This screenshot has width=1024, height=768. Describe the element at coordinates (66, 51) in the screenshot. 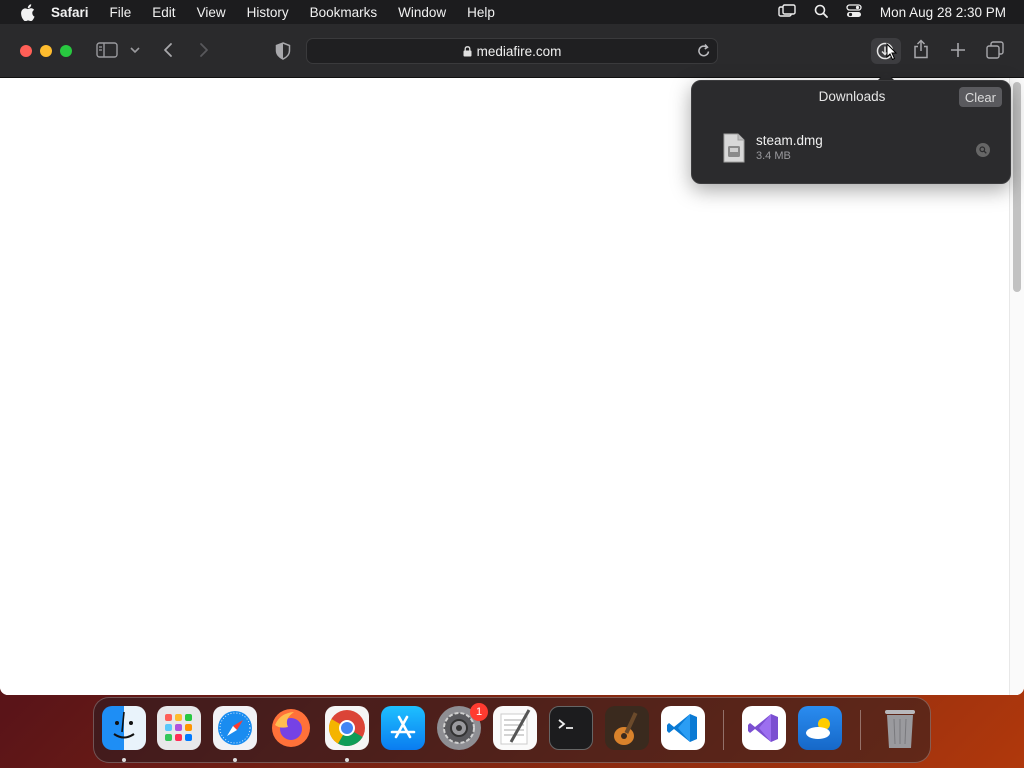

I see `zoom-window-button` at that location.